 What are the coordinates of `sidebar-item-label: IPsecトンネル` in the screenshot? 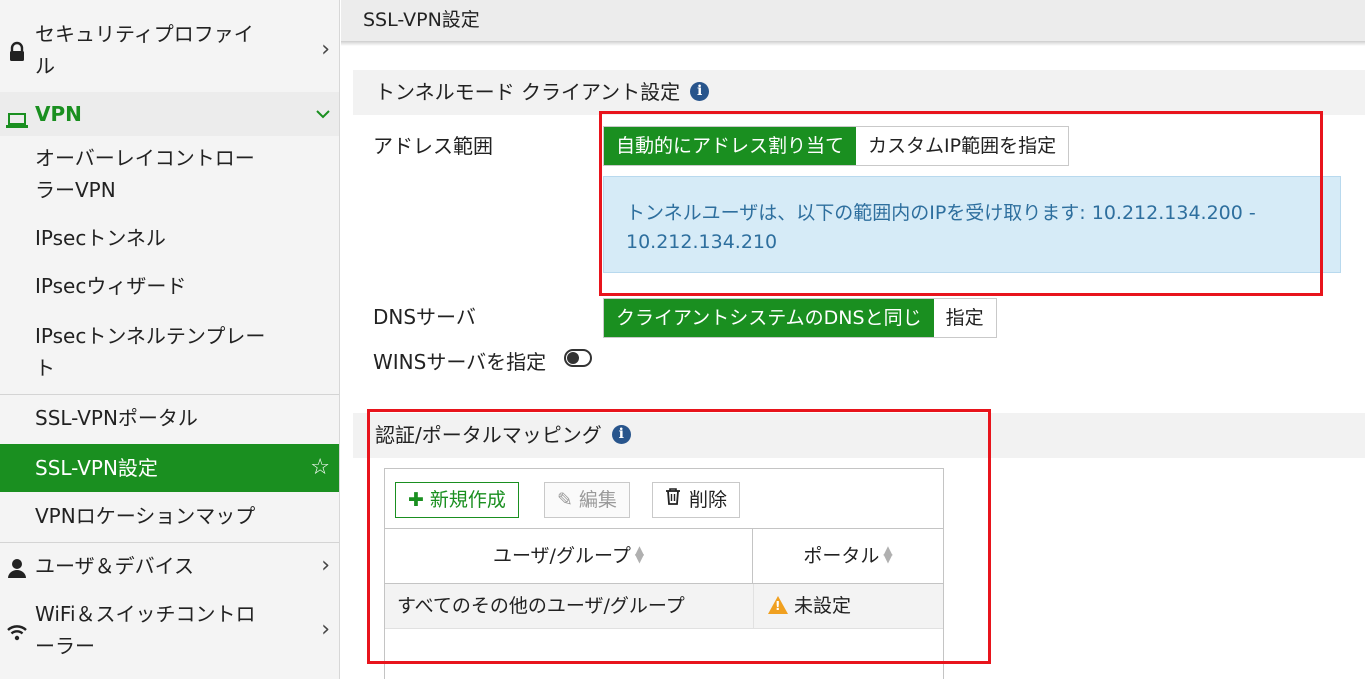 It's located at (100, 238).